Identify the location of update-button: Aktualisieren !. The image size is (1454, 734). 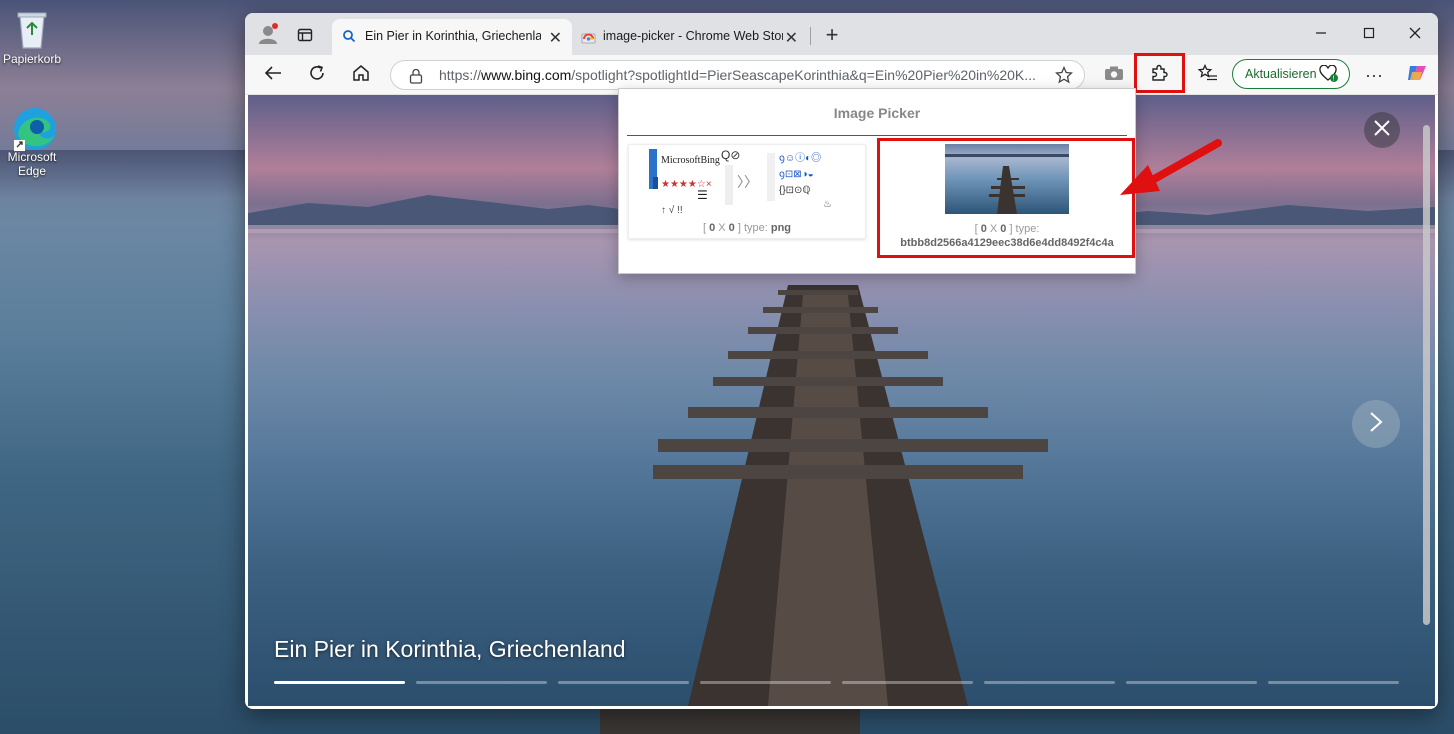
(1291, 74).